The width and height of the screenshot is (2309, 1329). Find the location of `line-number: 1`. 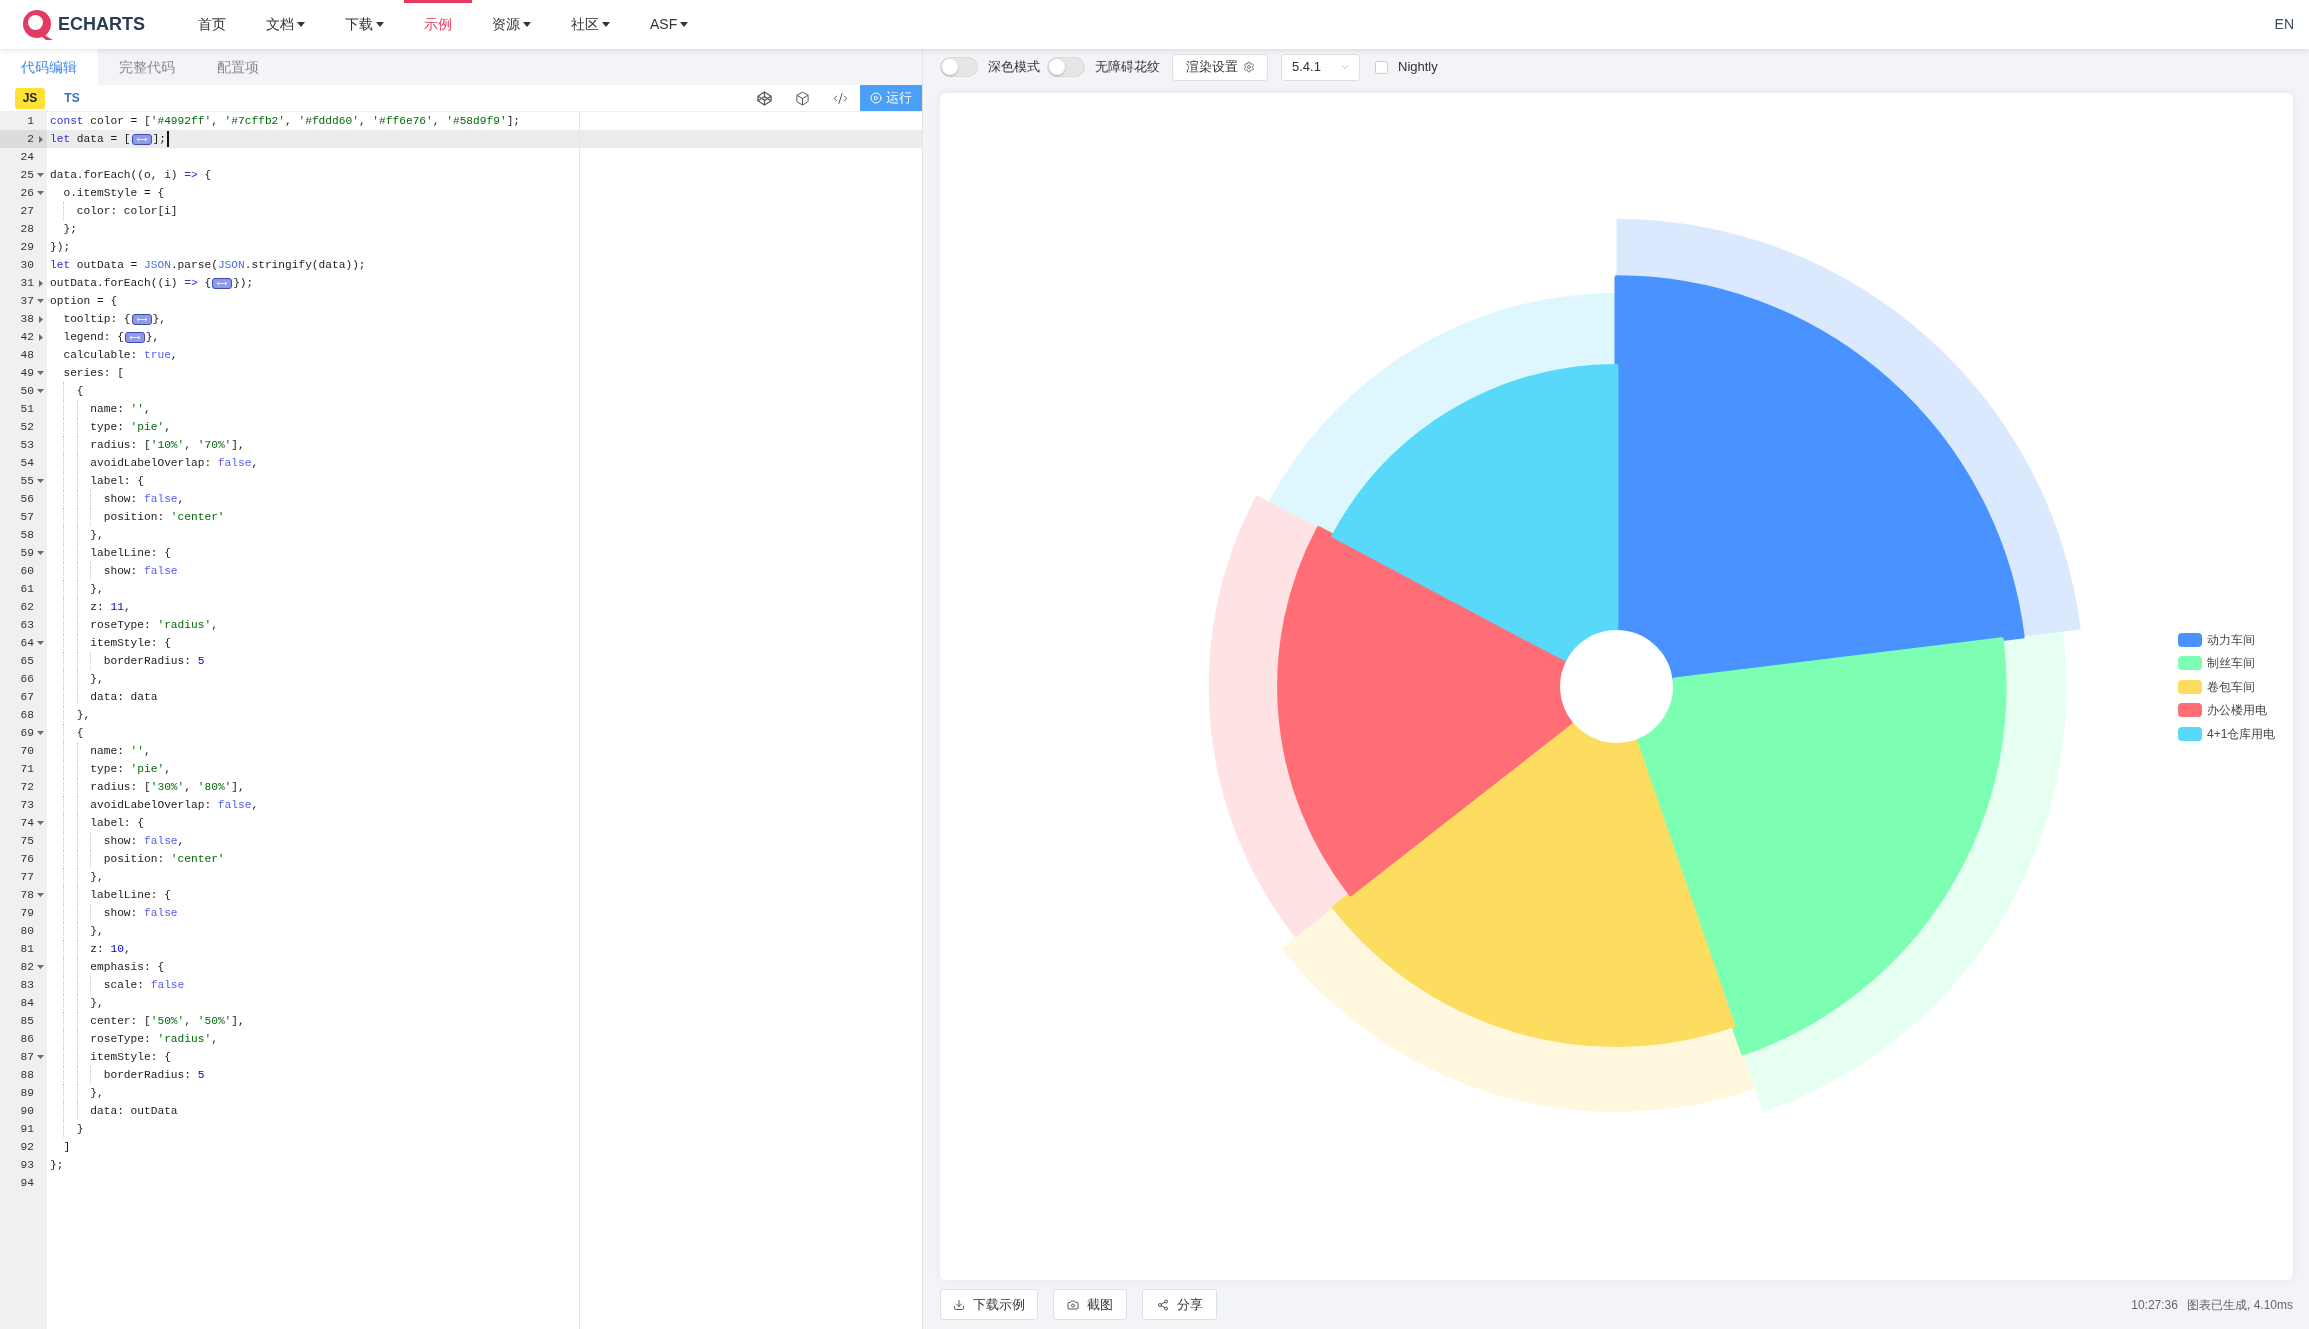

line-number: 1 is located at coordinates (30, 121).